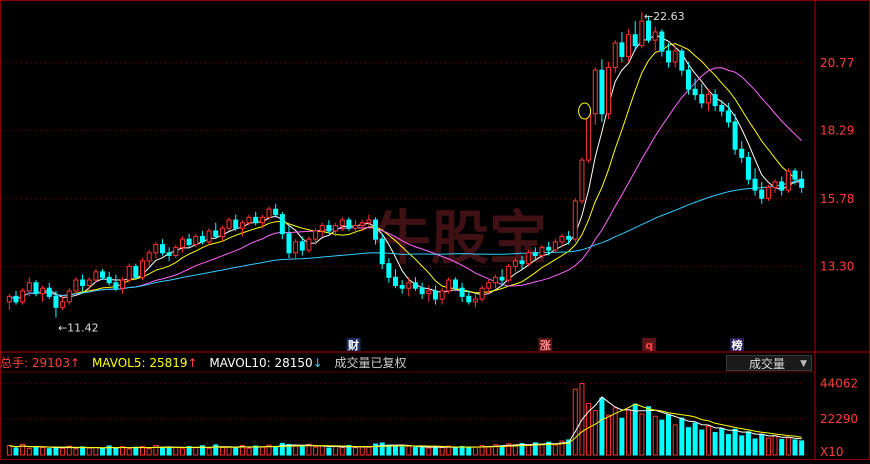 Image resolution: width=870 pixels, height=464 pixels. I want to click on event-marker: 财, so click(353, 345).